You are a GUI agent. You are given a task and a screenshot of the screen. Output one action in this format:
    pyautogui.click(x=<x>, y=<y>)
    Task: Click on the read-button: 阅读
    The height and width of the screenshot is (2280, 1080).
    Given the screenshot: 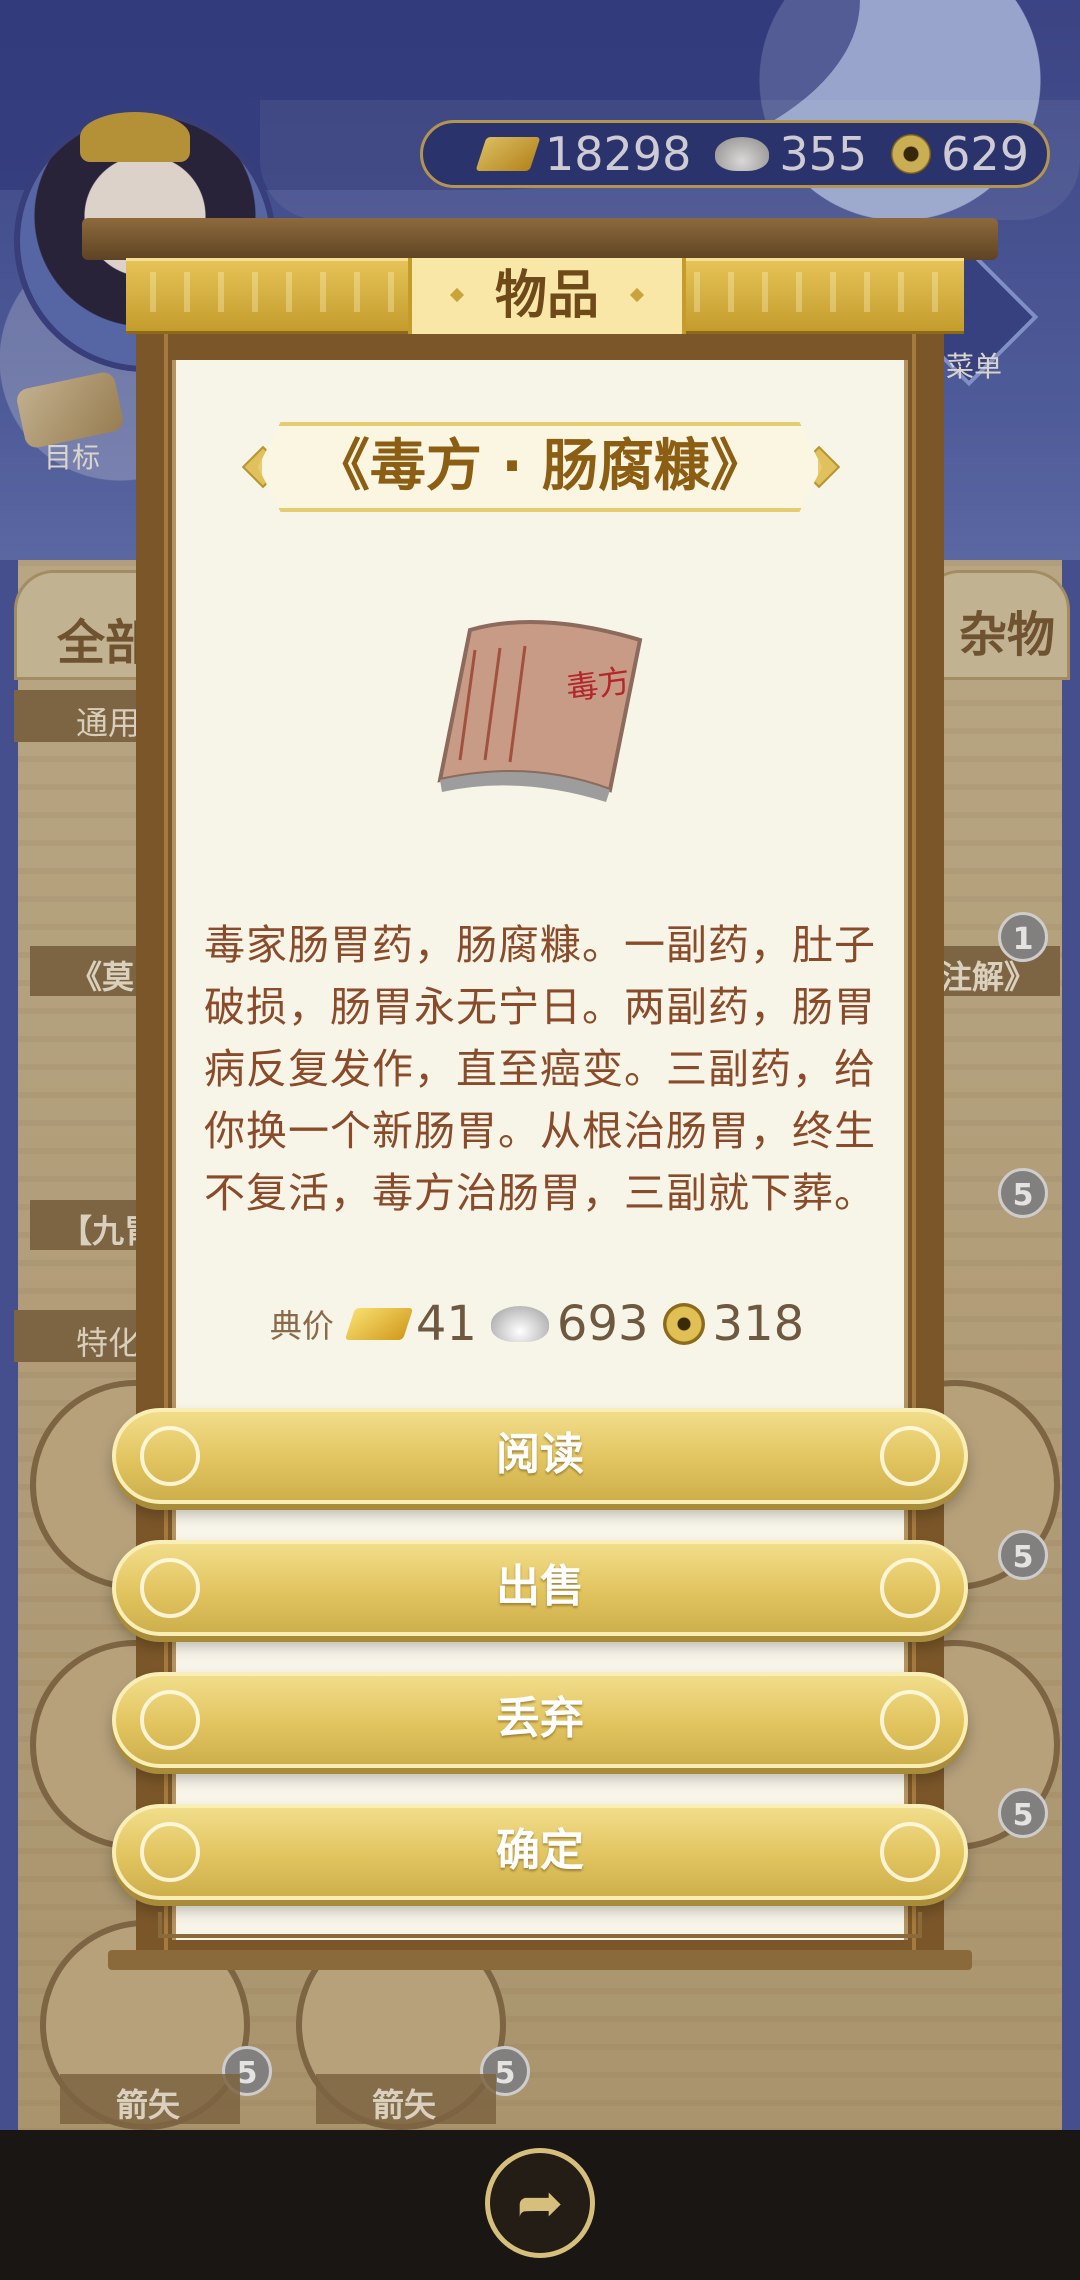 What is the action you would take?
    pyautogui.click(x=540, y=1456)
    